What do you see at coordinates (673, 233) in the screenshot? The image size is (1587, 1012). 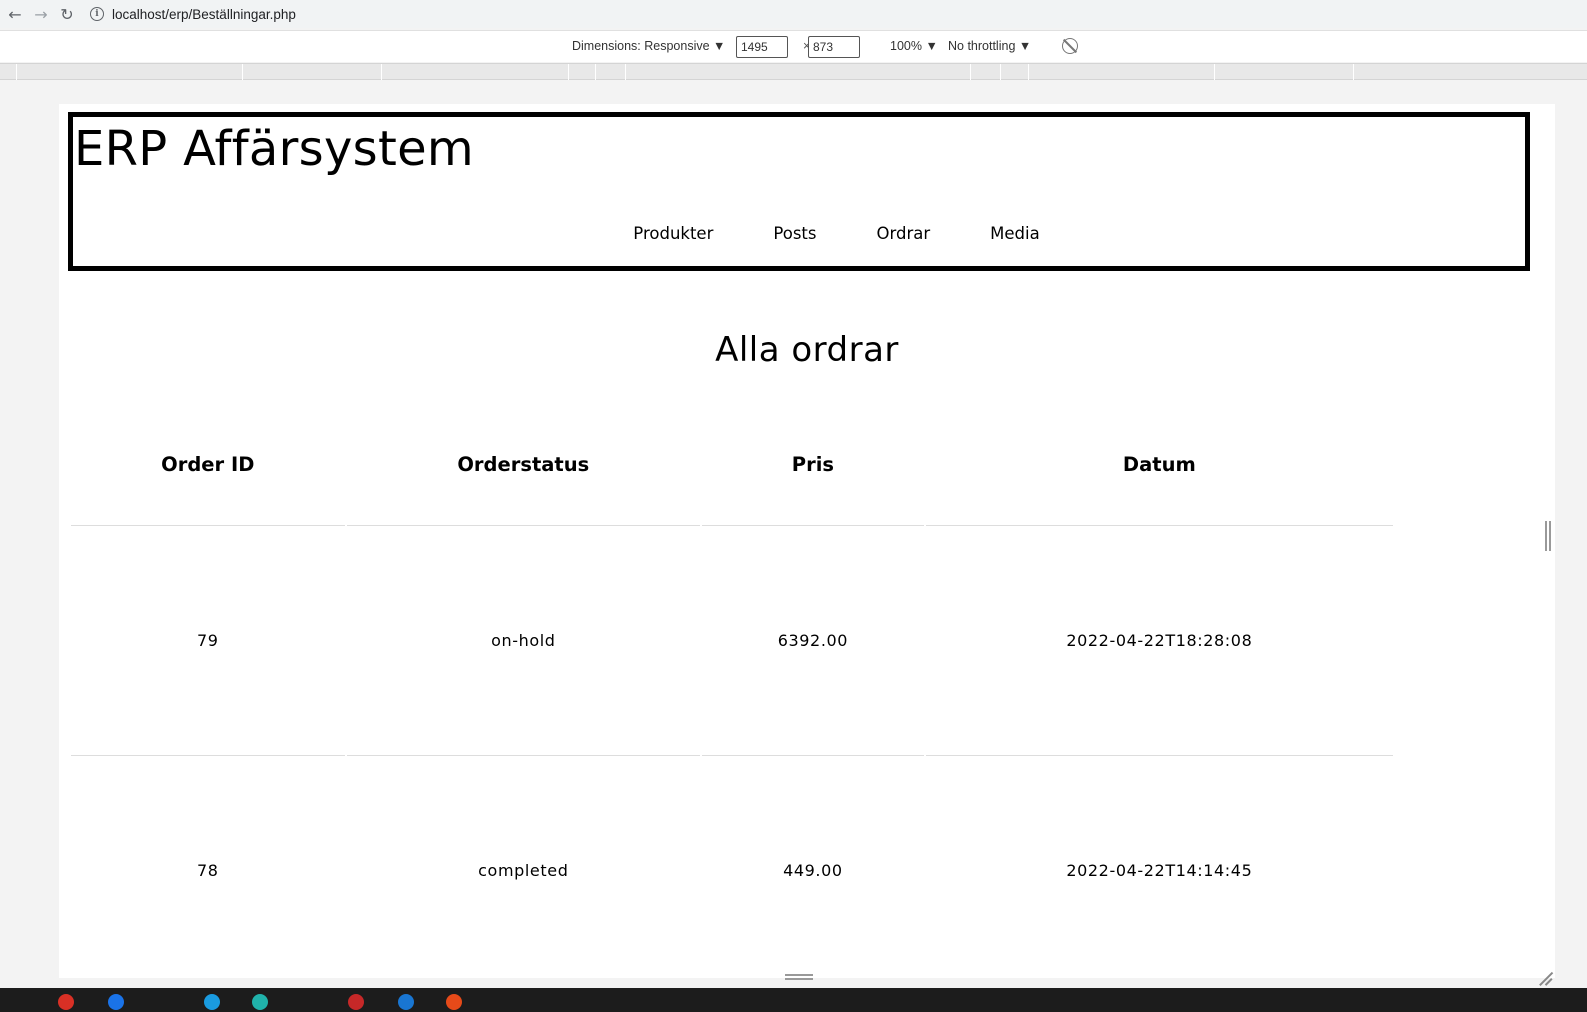 I see `nav-link-produkter: Produkter` at bounding box center [673, 233].